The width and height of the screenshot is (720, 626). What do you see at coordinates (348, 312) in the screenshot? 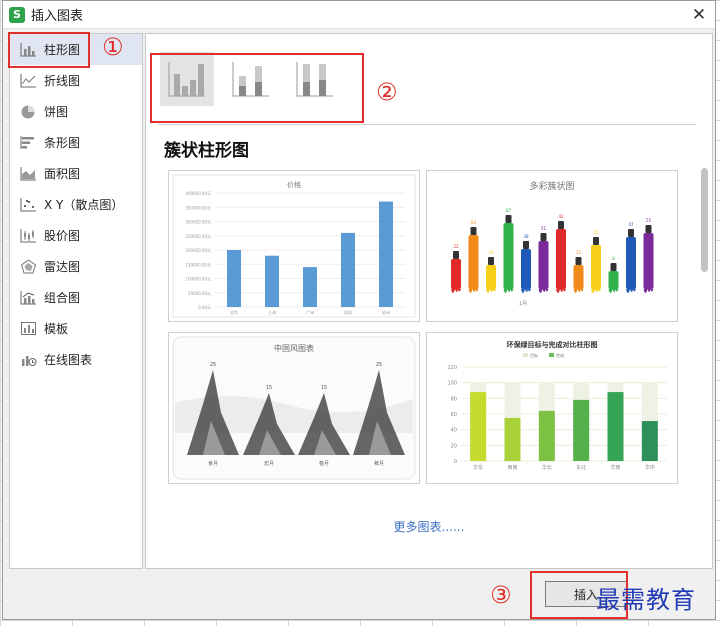
I see `x-tick-label: 深圳` at bounding box center [348, 312].